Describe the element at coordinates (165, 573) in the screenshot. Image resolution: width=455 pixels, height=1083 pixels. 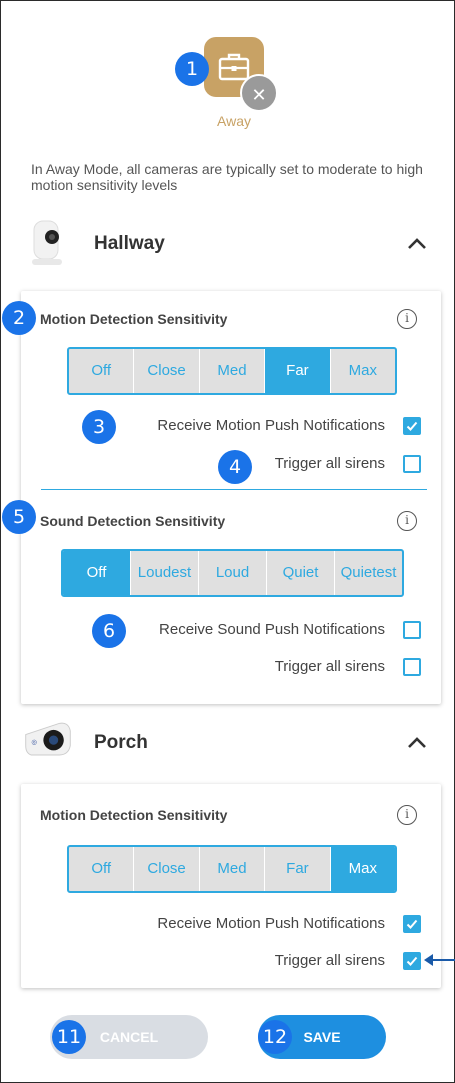
I see `seg-loudest: Loudest` at that location.